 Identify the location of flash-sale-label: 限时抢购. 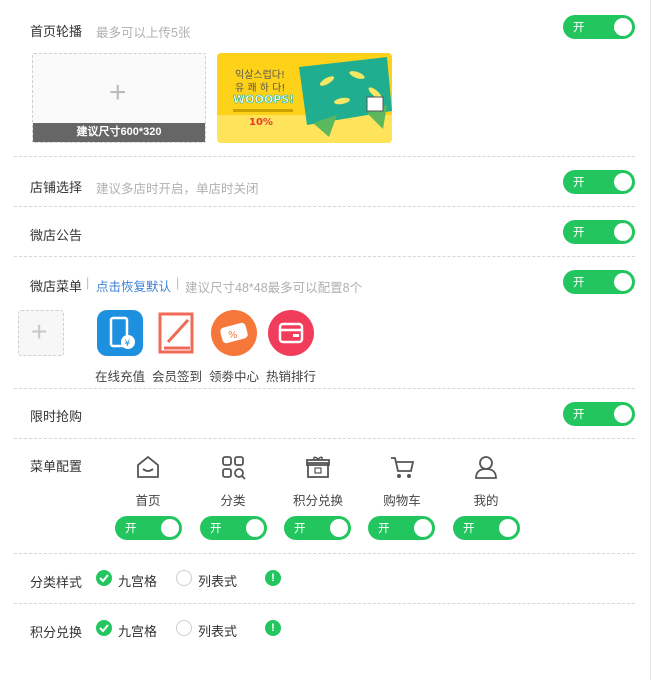
(56, 416).